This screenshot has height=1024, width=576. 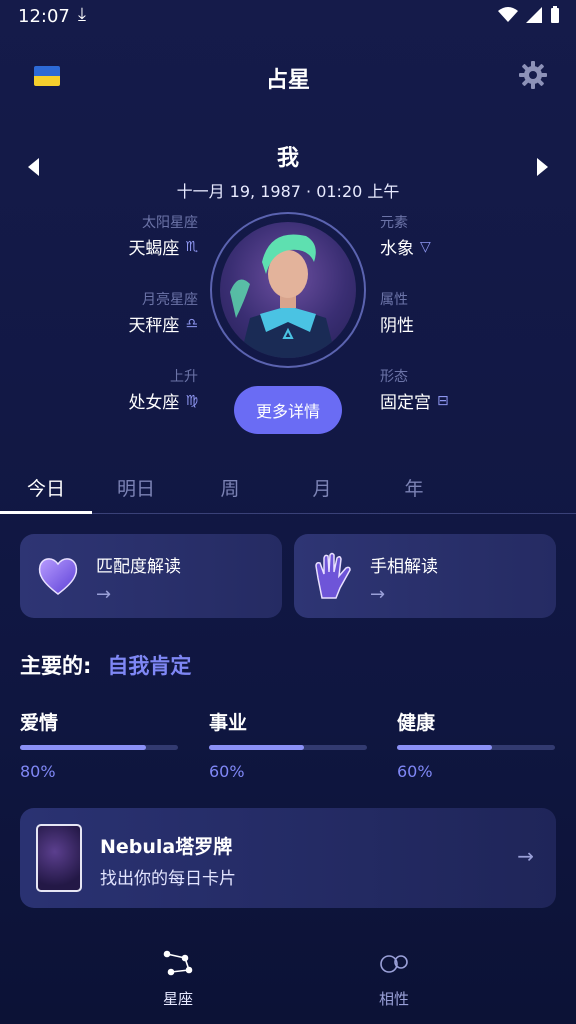 I want to click on battery-icon, so click(x=555, y=14).